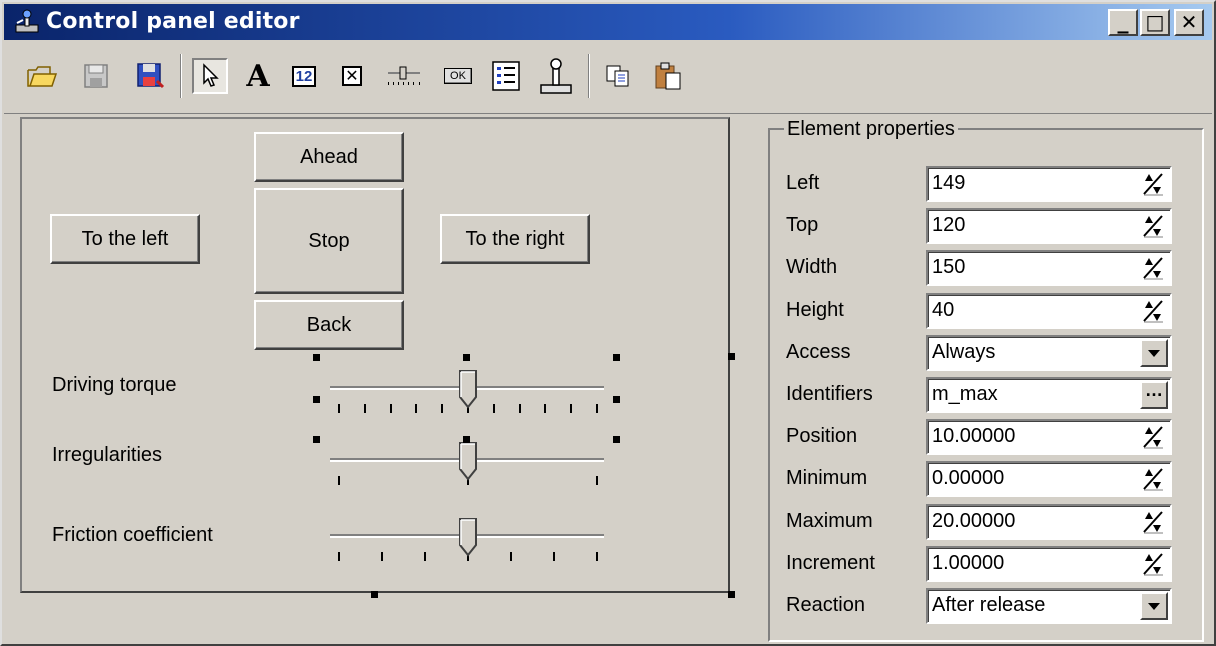 This screenshot has width=1216, height=646. What do you see at coordinates (210, 76) in the screenshot?
I see `pointer-icon` at bounding box center [210, 76].